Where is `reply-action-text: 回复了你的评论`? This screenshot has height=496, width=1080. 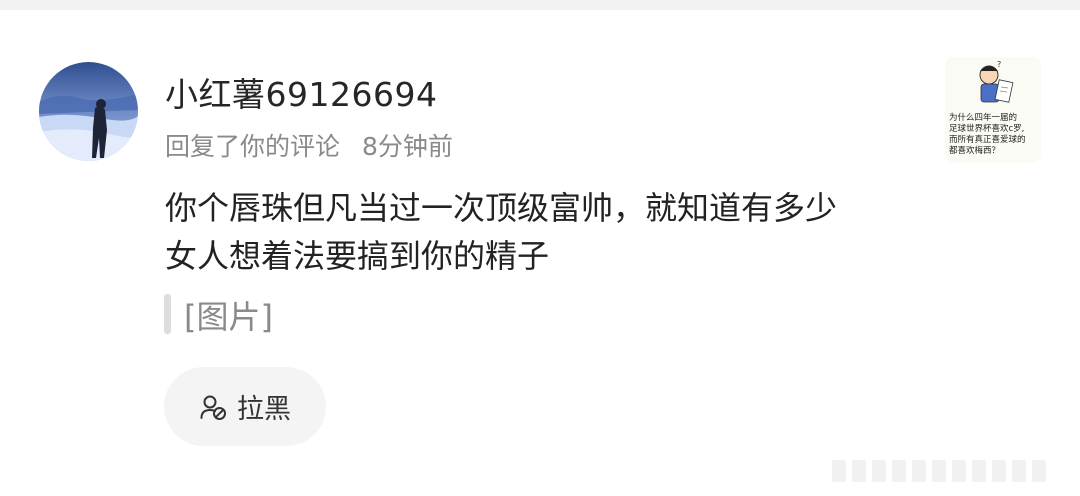
reply-action-text: 回复了你的评论 is located at coordinates (253, 146).